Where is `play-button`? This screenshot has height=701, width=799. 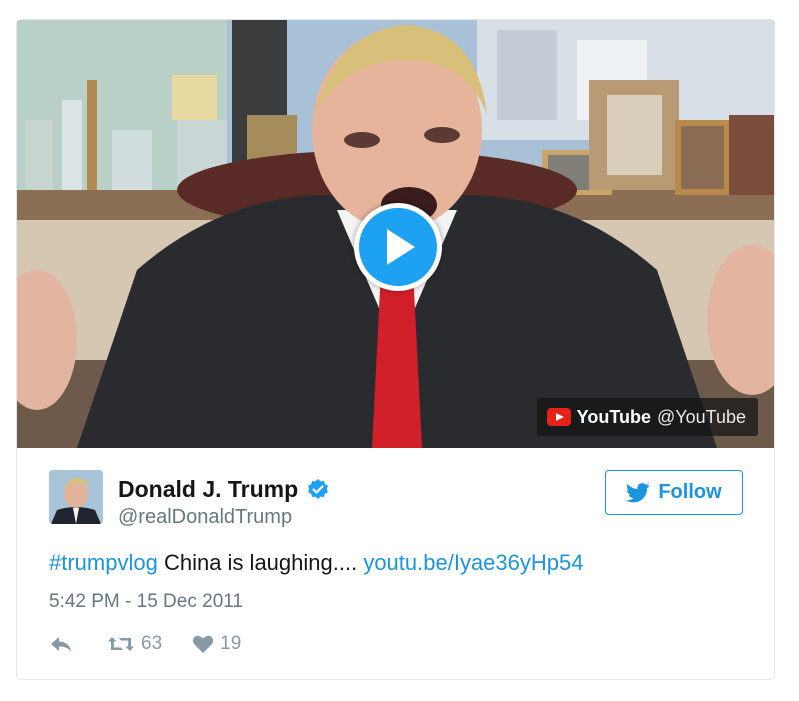 play-button is located at coordinates (398, 247).